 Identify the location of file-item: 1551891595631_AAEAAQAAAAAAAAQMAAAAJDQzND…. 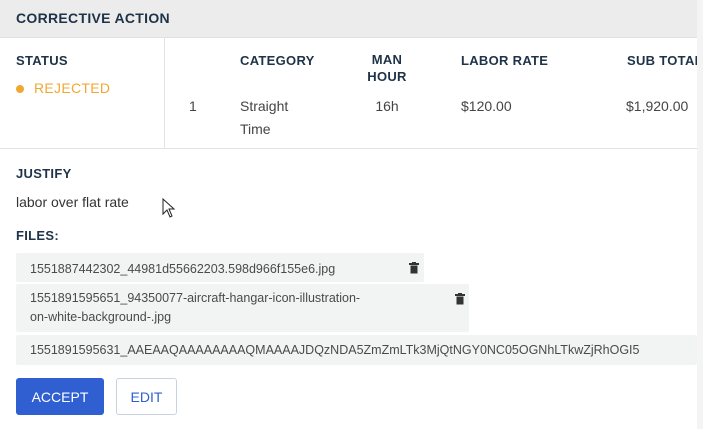
(356, 350).